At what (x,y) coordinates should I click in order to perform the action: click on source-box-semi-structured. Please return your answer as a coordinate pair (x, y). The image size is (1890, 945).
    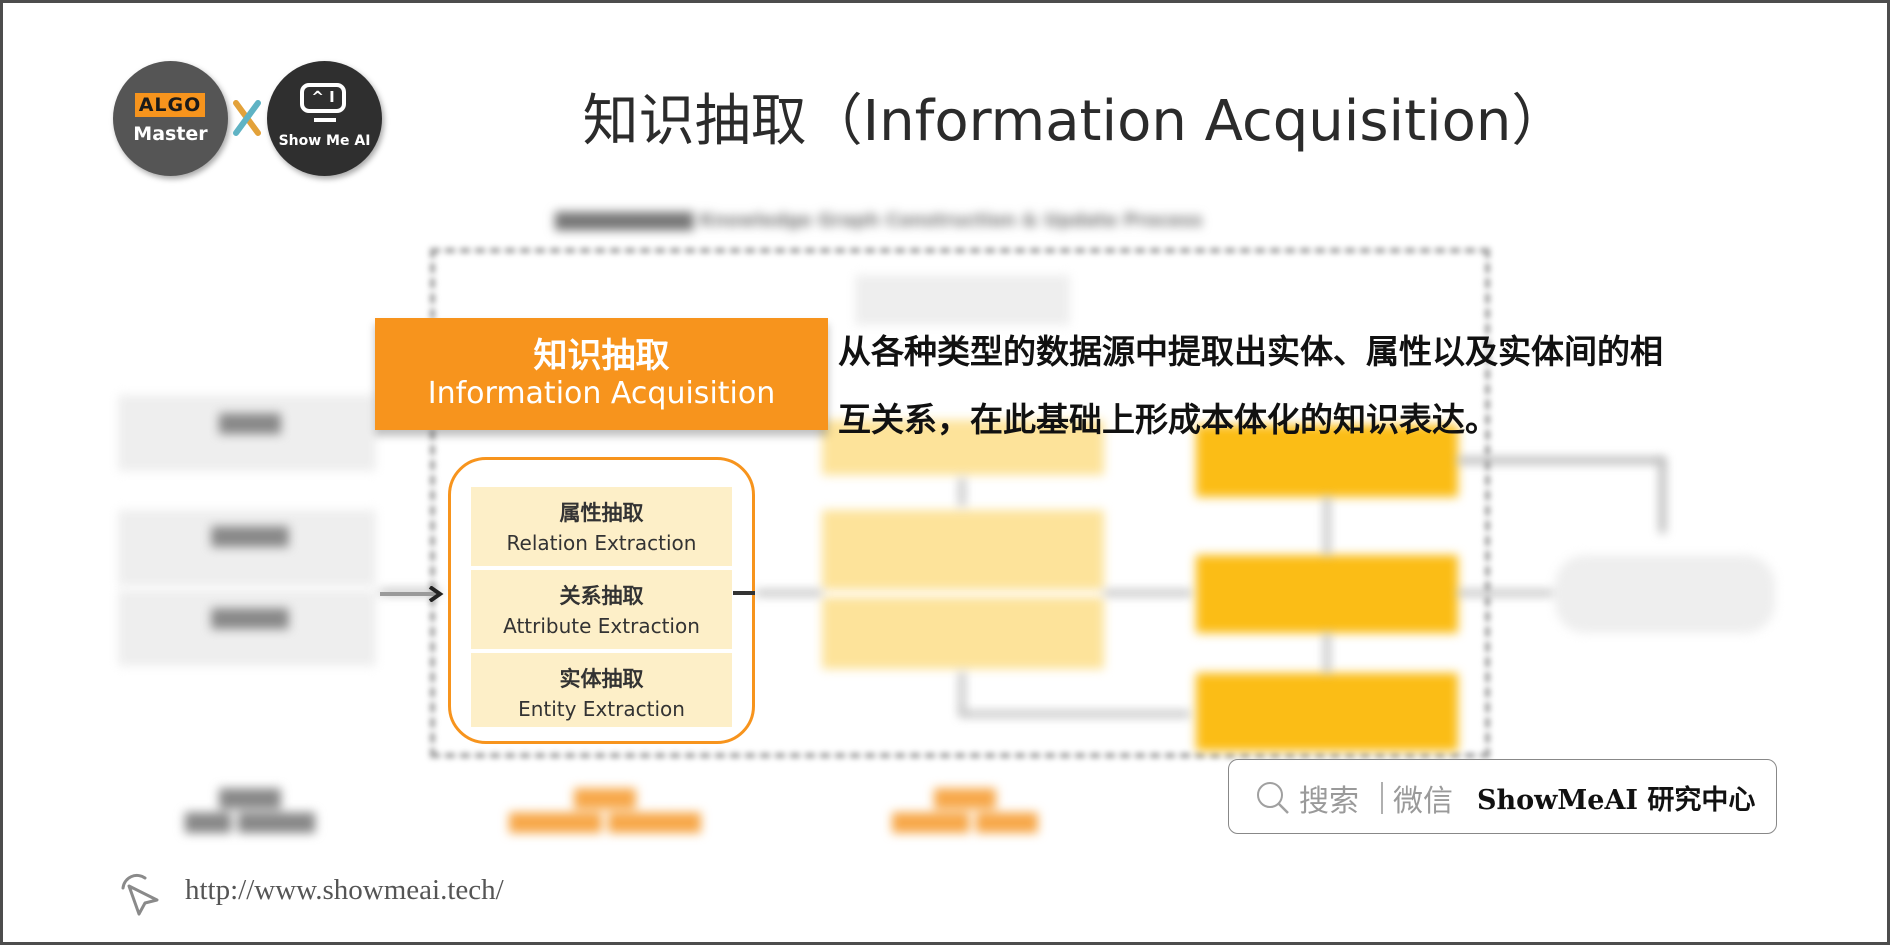
    Looking at the image, I should click on (247, 548).